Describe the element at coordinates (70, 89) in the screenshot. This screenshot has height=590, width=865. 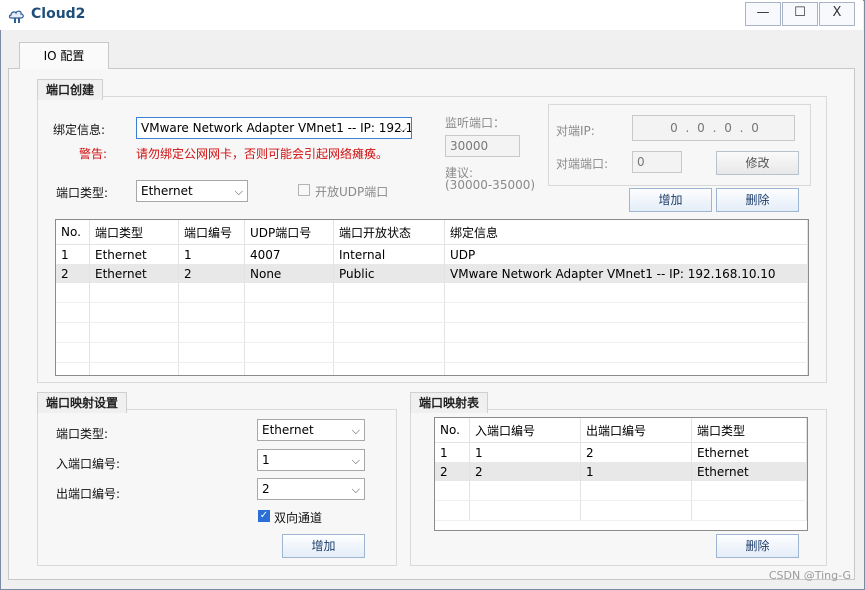
I see `port-create-legend: 端口创建` at that location.